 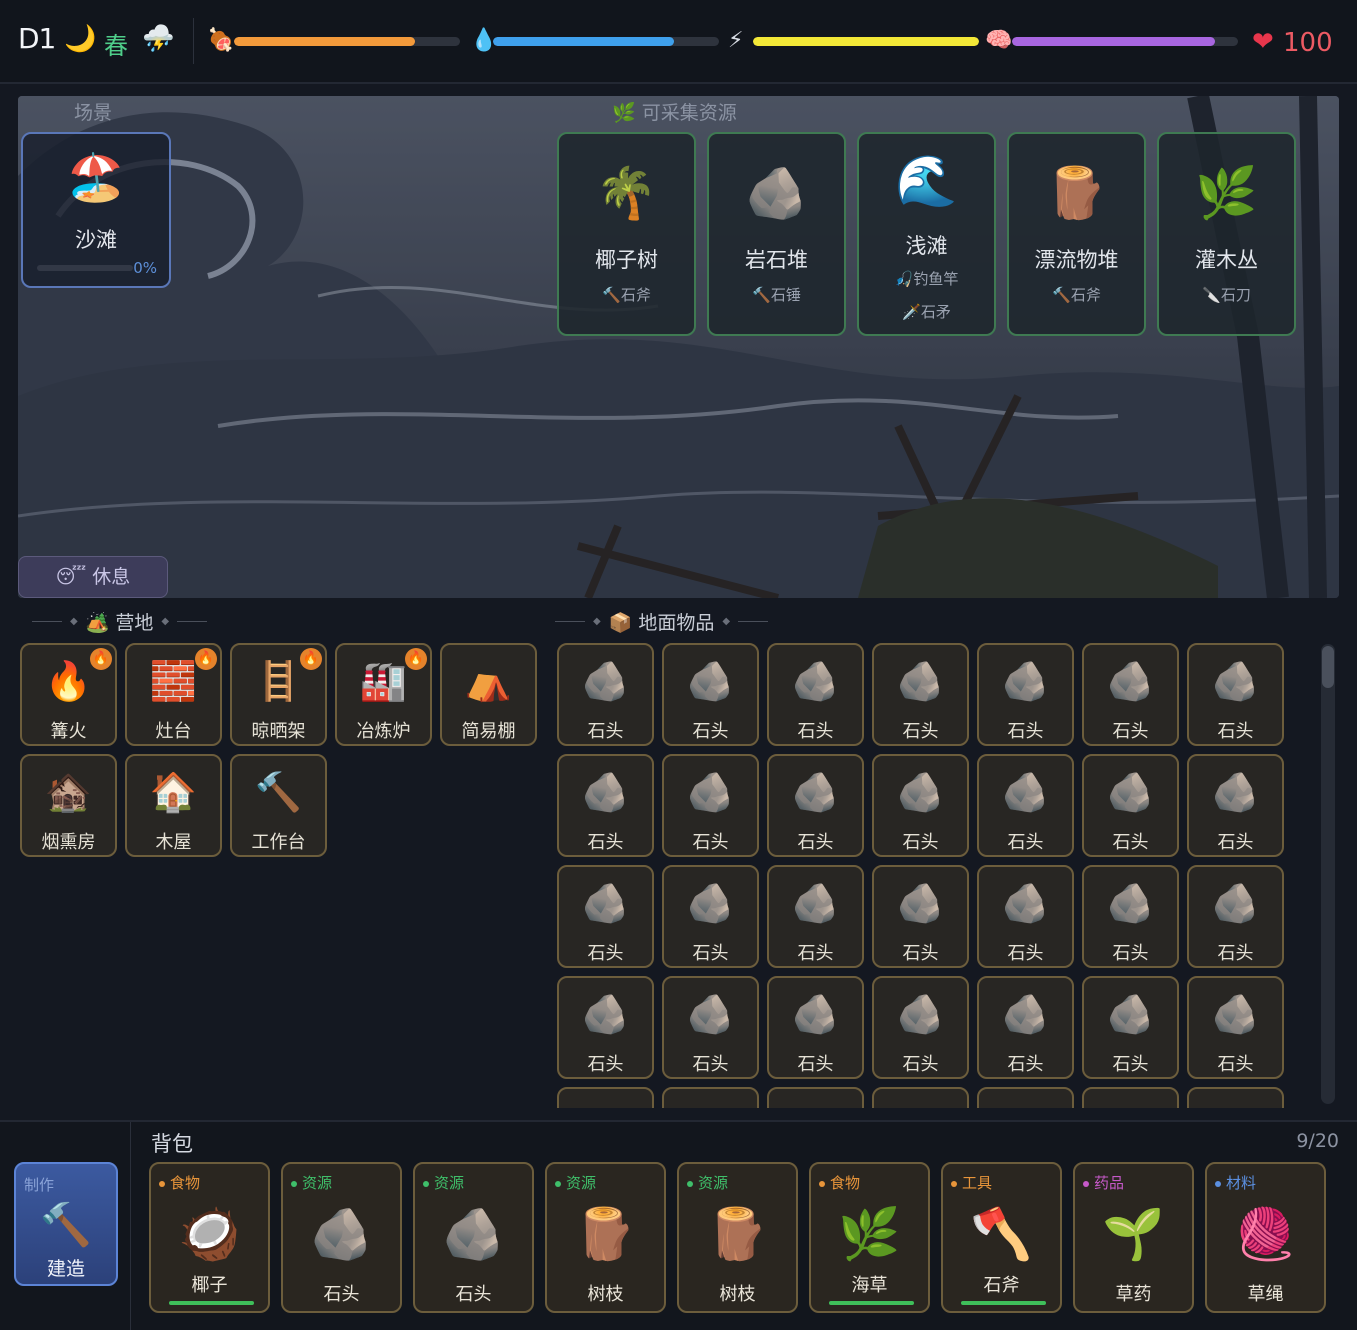 What do you see at coordinates (1076, 234) in the screenshot?
I see `resource-driftwood-pile: 🪵 漂流物堆 🔨石斧` at bounding box center [1076, 234].